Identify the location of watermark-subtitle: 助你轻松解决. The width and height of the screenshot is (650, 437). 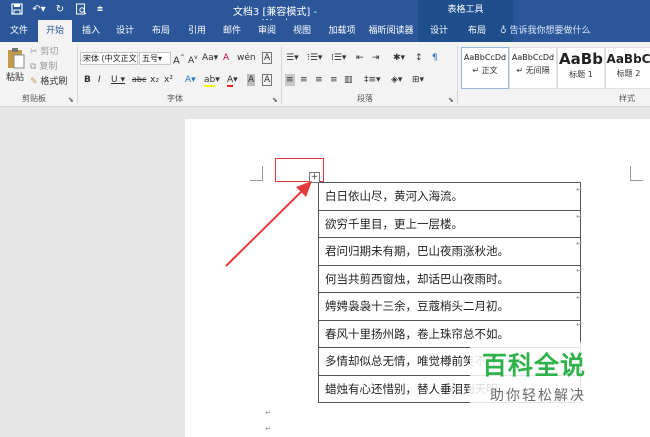
(538, 396).